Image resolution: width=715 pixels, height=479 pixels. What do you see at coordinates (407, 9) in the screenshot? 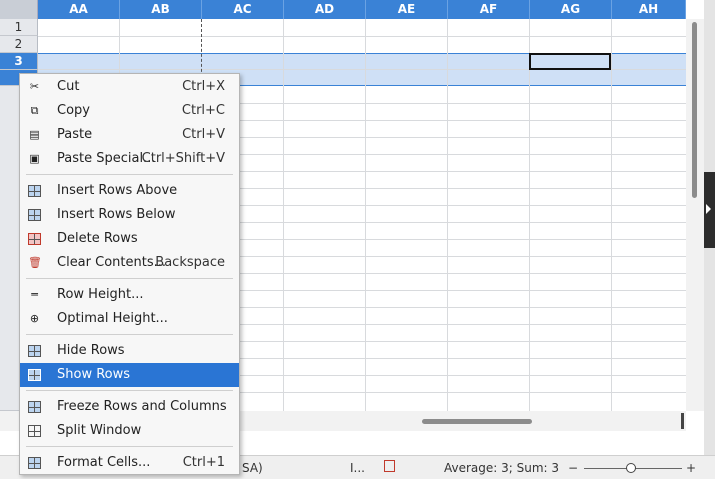
I see `column-header-ae: AE` at bounding box center [407, 9].